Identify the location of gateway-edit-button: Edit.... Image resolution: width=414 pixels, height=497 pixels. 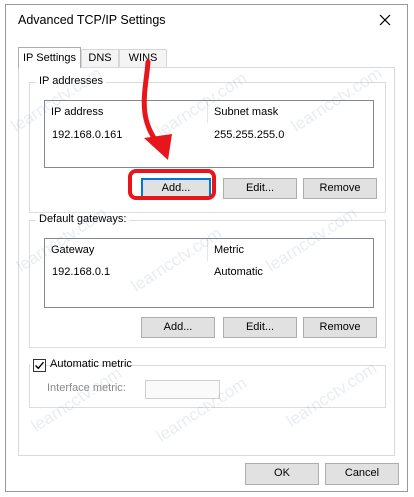
(260, 327).